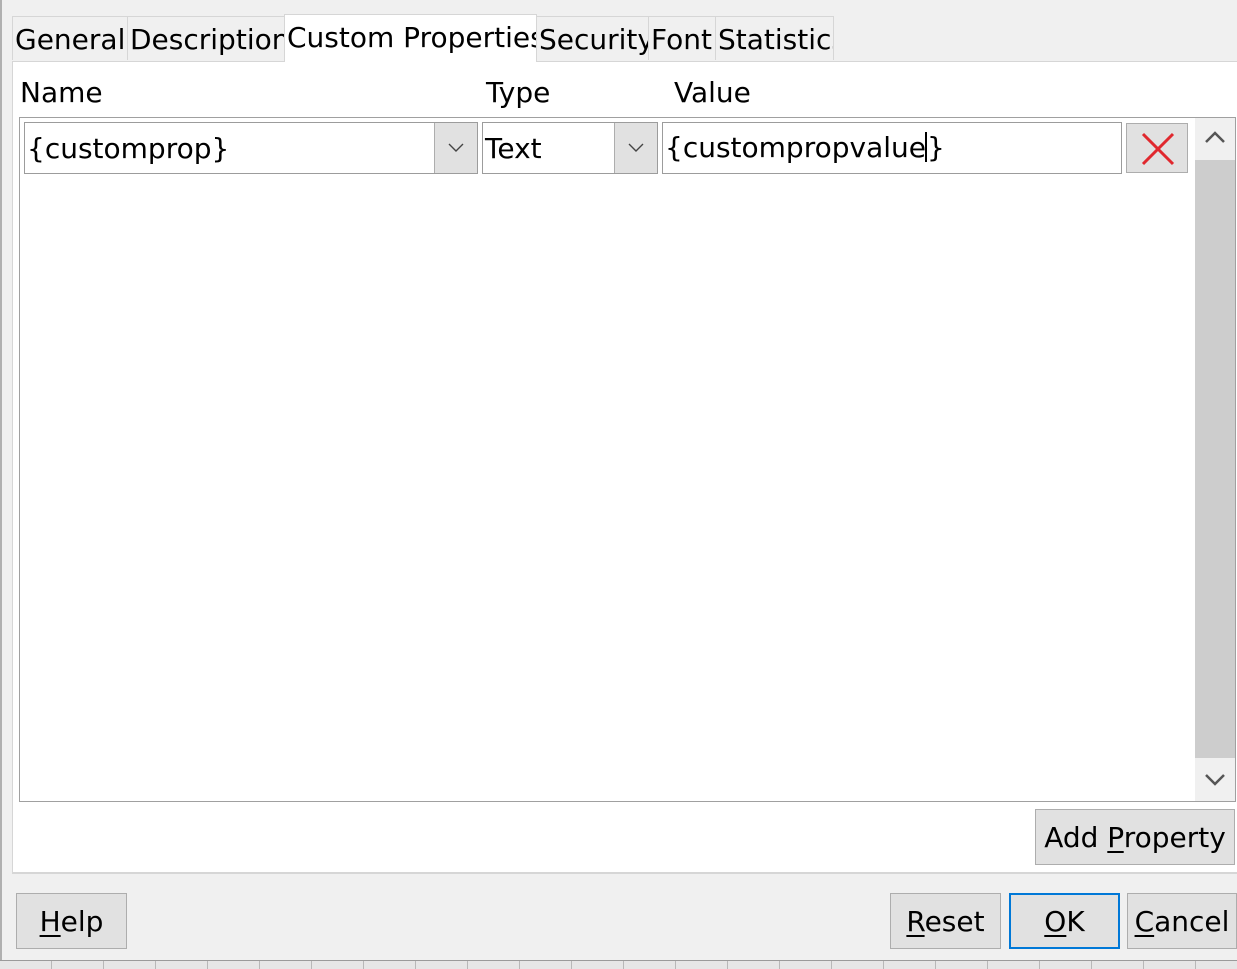  I want to click on type-dropdown-button, so click(635, 148).